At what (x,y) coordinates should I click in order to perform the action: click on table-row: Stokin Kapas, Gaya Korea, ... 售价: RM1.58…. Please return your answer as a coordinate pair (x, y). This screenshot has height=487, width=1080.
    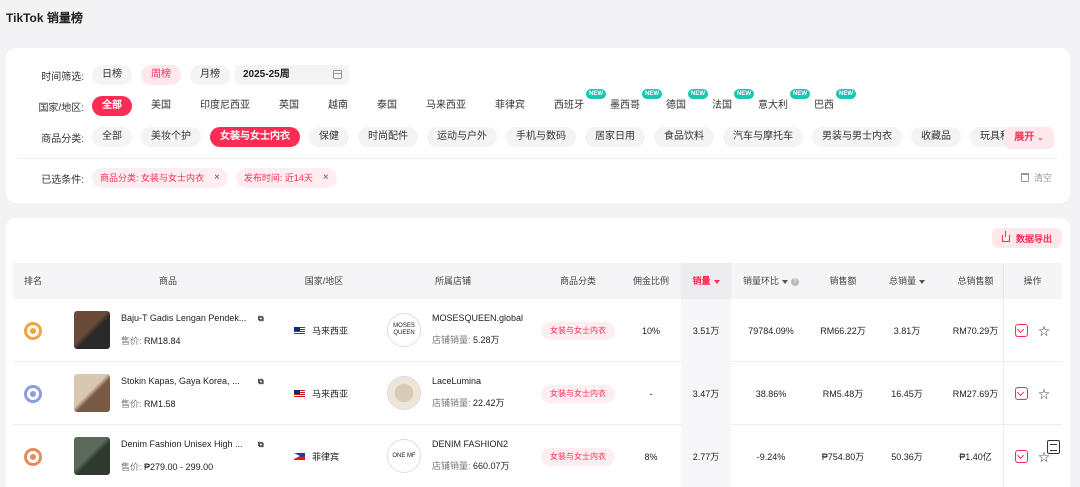
    Looking at the image, I should click on (537, 393).